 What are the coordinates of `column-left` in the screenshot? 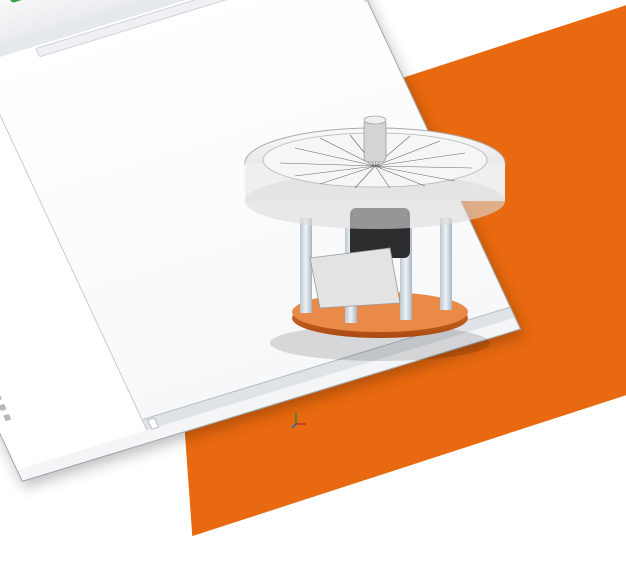 It's located at (306, 265).